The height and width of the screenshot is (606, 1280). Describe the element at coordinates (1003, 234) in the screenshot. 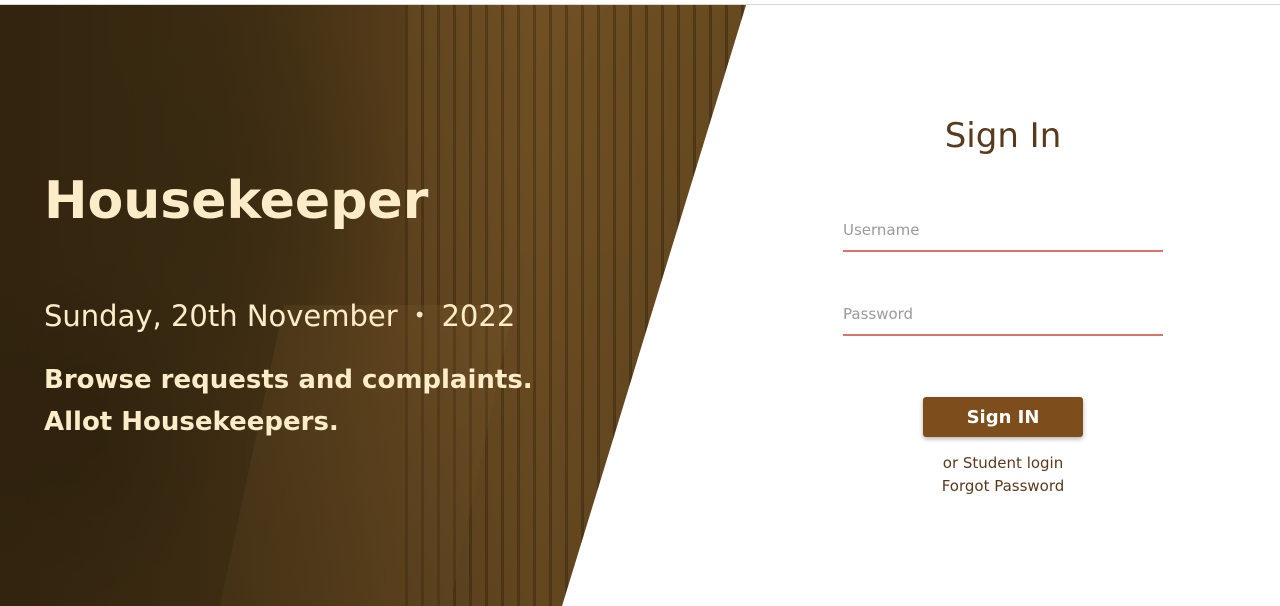

I see `username-input` at that location.